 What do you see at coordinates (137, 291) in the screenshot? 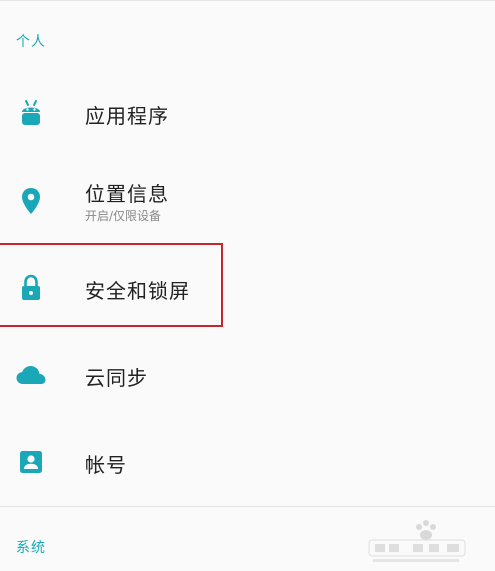
I see `settings-item-label: 安全和锁屏` at bounding box center [137, 291].